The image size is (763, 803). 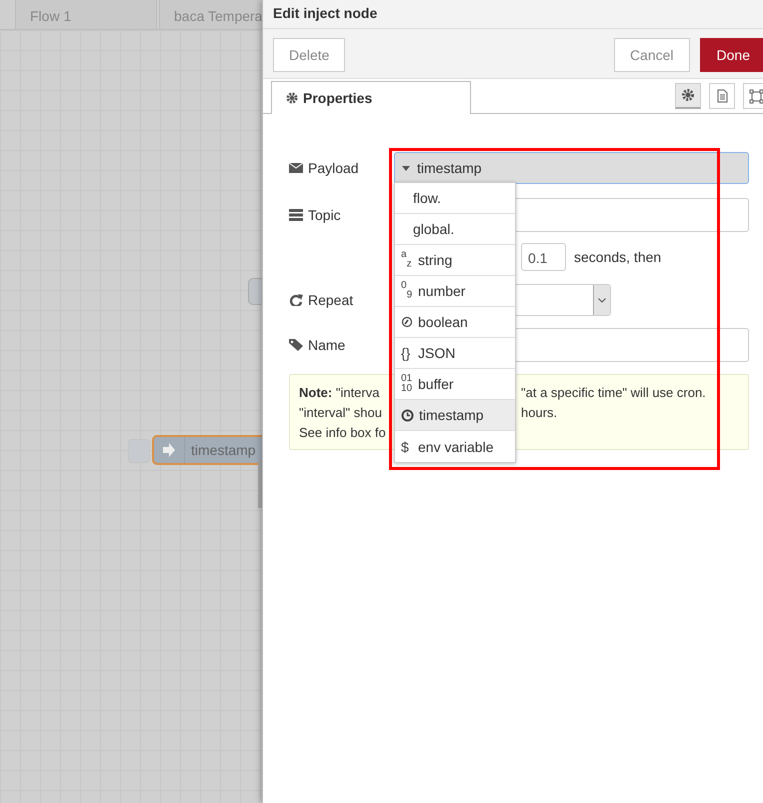 What do you see at coordinates (169, 450) in the screenshot?
I see `arrow-icon` at bounding box center [169, 450].